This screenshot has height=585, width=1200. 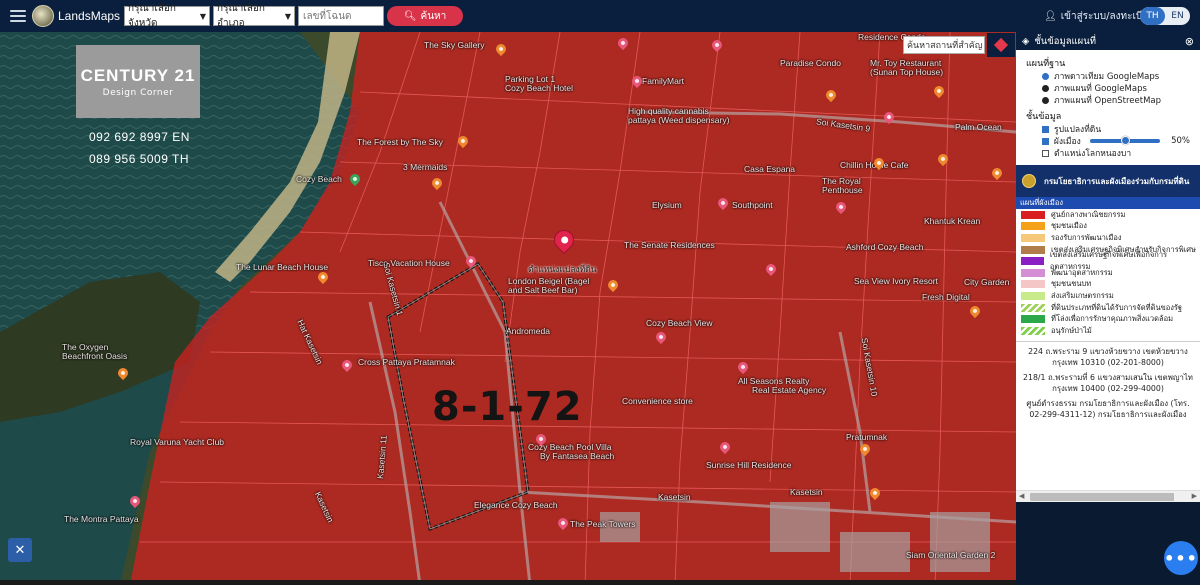 What do you see at coordinates (1108, 129) in the screenshot?
I see `layer-parcel-checkbox: รูปแปลงที่ดิน` at bounding box center [1108, 129].